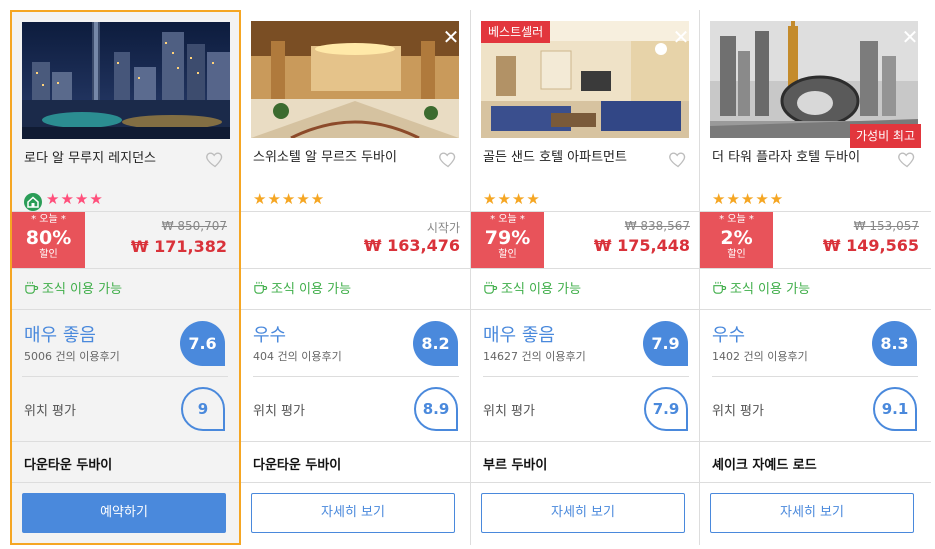  What do you see at coordinates (297, 356) in the screenshot?
I see `review-count: 404 건의 이용후기` at bounding box center [297, 356].